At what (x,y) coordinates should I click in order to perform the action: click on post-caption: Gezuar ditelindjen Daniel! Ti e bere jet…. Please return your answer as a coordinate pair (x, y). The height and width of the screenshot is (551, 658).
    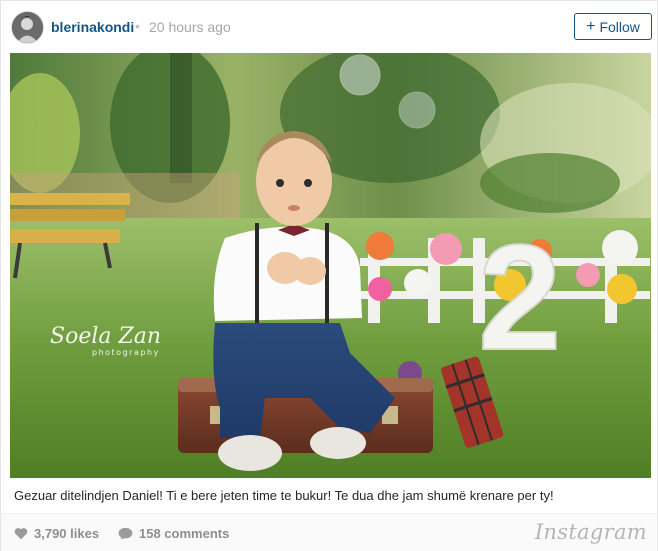
    Looking at the image, I should click on (284, 495).